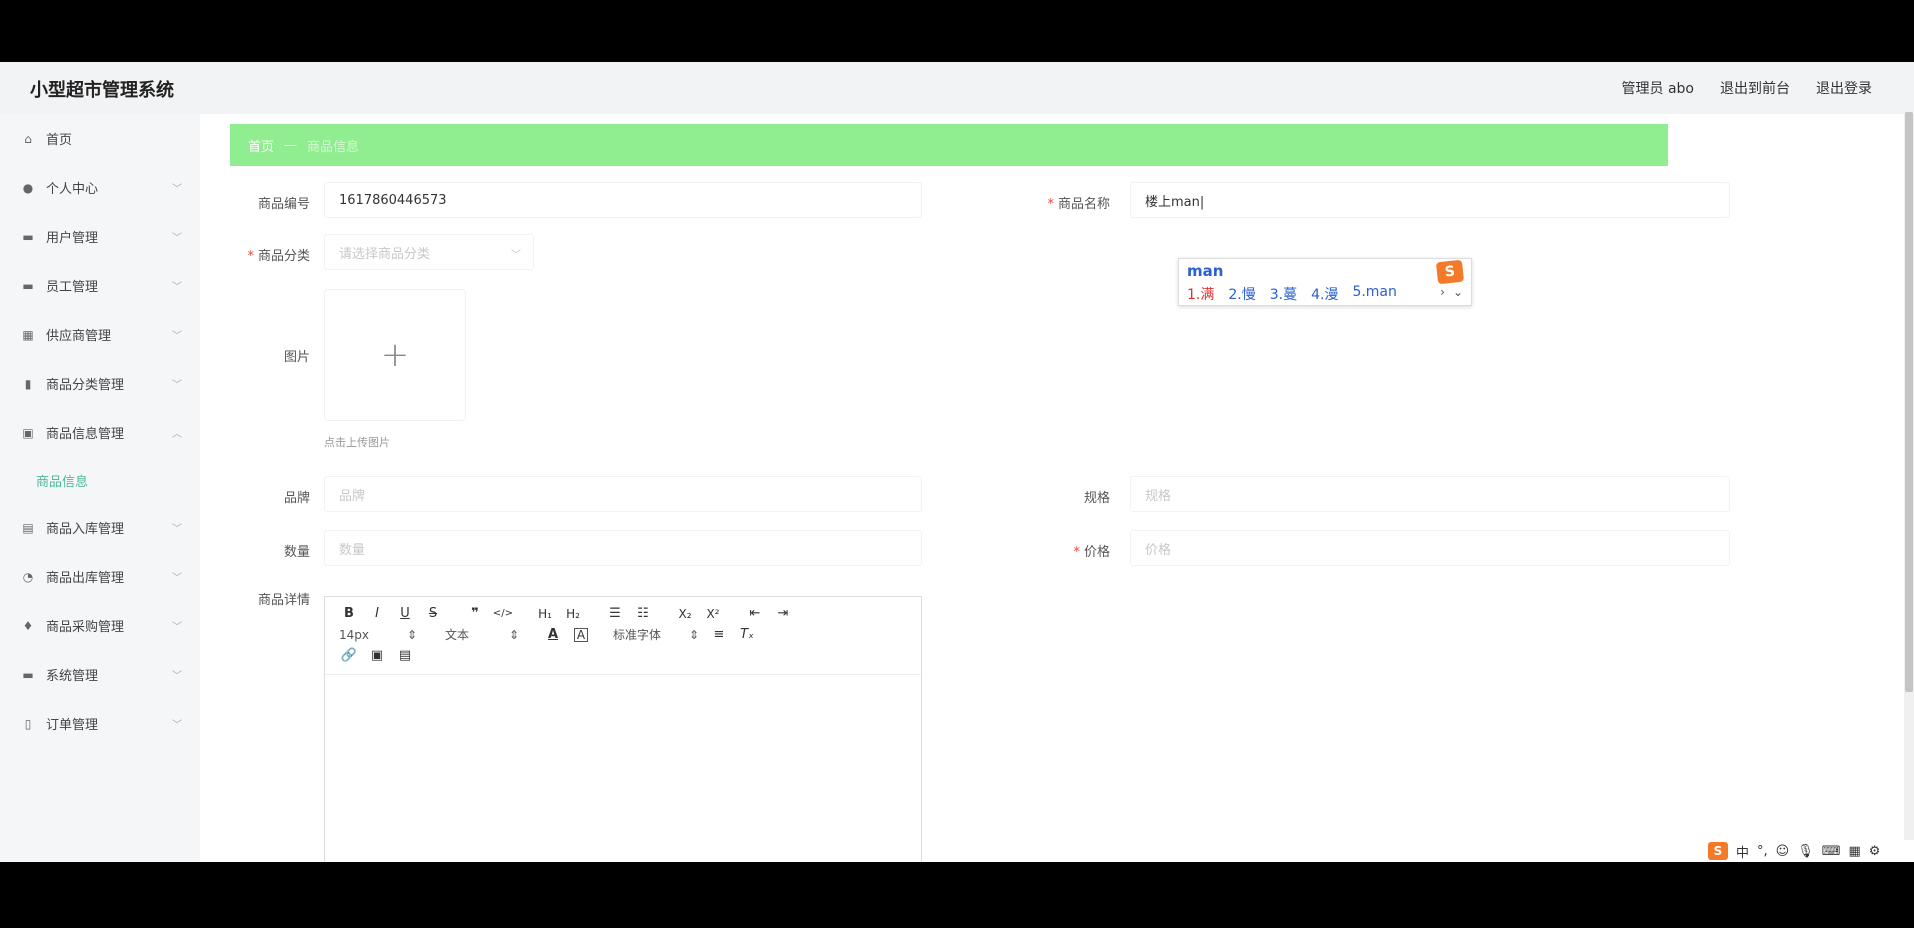 The image size is (1914, 928). What do you see at coordinates (693, 634) in the screenshot?
I see `select-arrows-icon: ⇕` at bounding box center [693, 634].